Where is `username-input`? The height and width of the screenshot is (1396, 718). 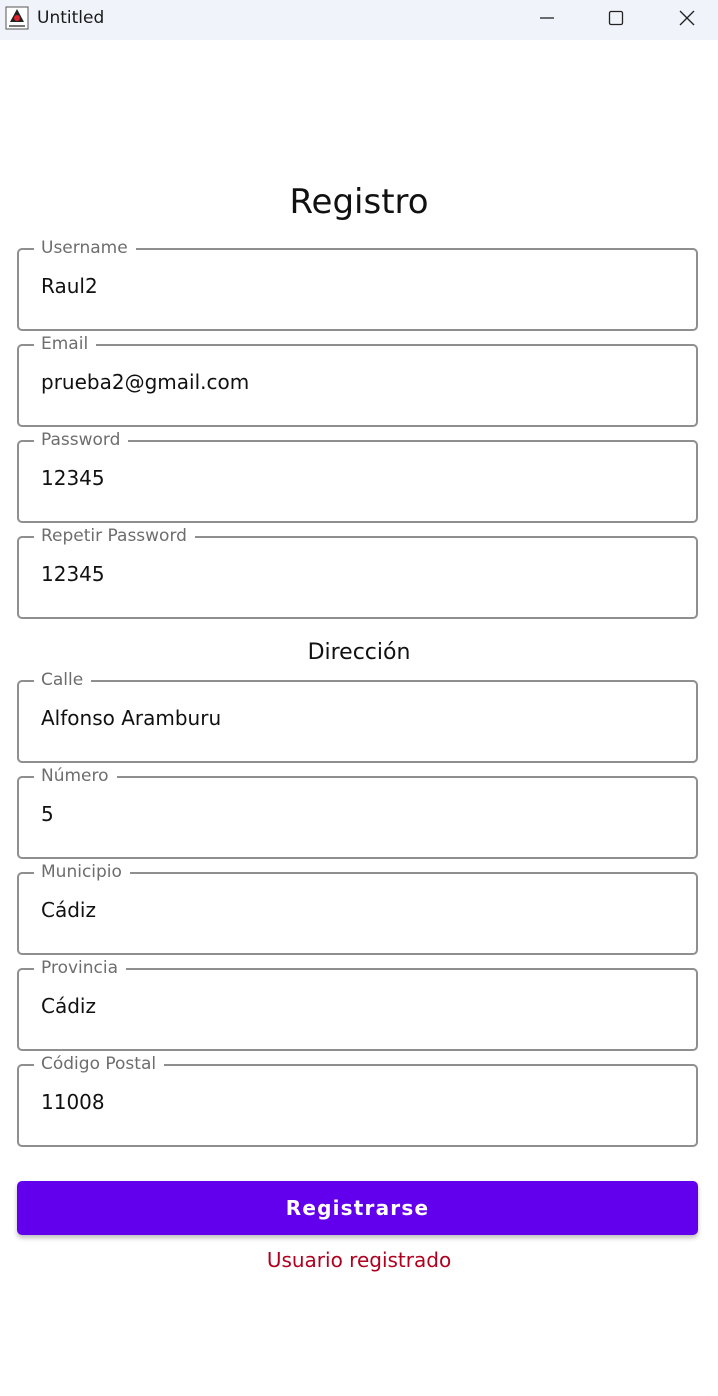
username-input is located at coordinates (351, 286).